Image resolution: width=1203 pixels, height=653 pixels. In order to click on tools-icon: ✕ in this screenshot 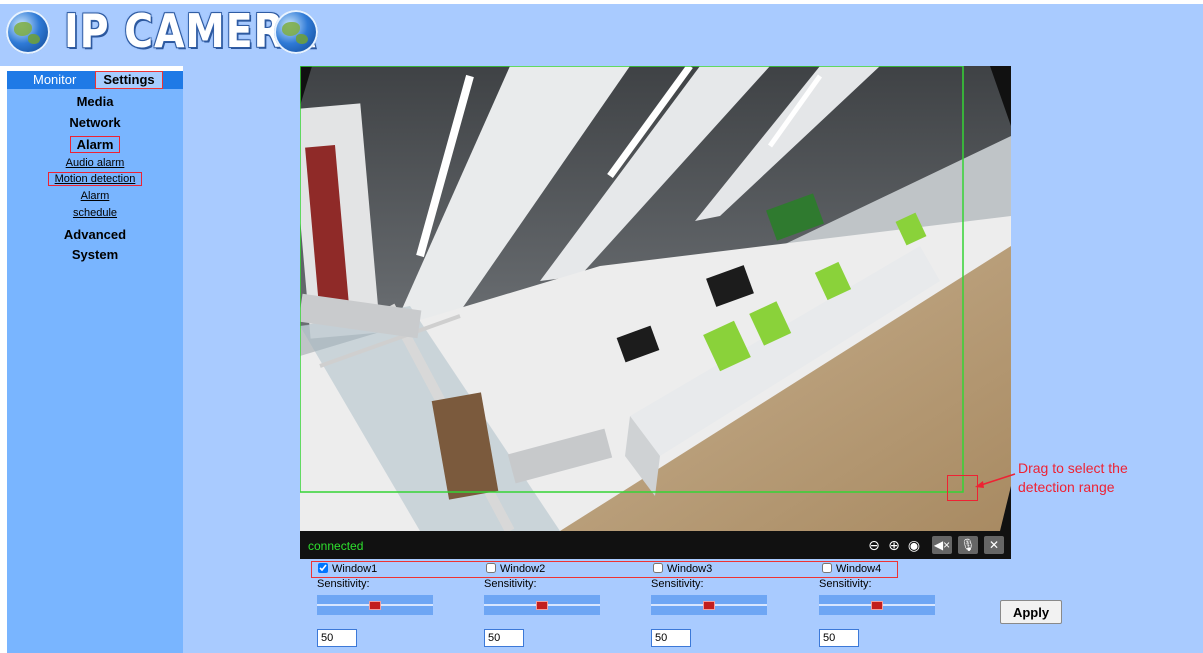, I will do `click(994, 545)`.